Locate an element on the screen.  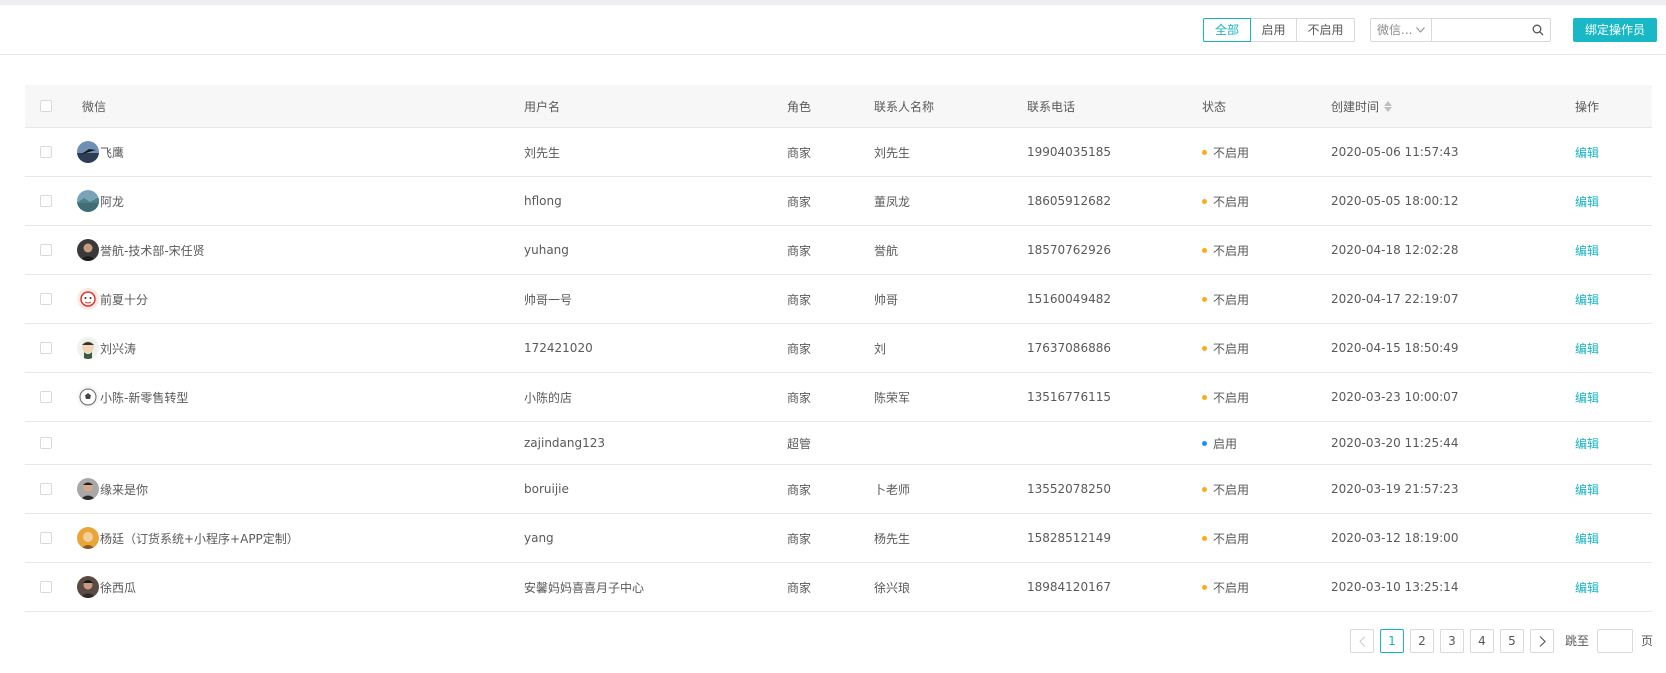
page-suffix-label: 页 is located at coordinates (1647, 641).